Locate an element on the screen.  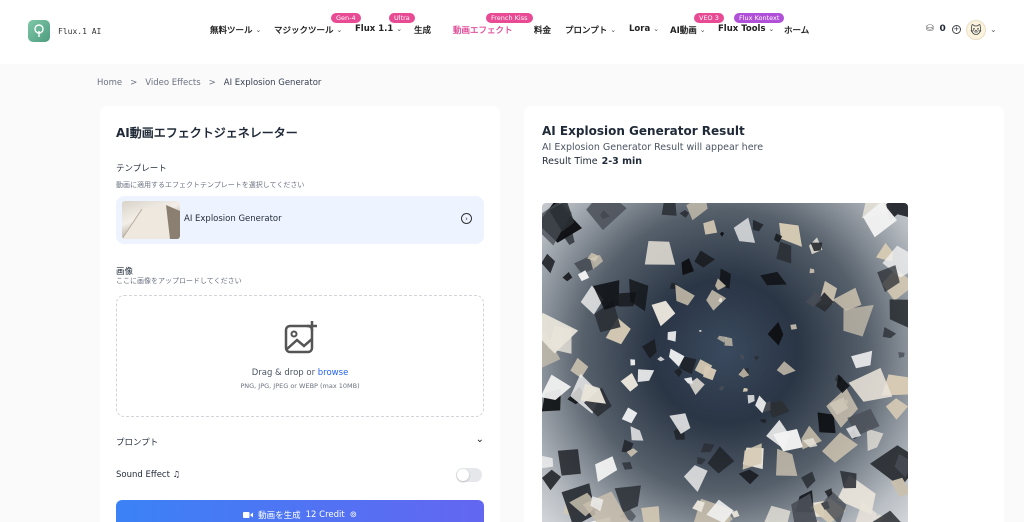
nav-label: ホーム is located at coordinates (797, 31).